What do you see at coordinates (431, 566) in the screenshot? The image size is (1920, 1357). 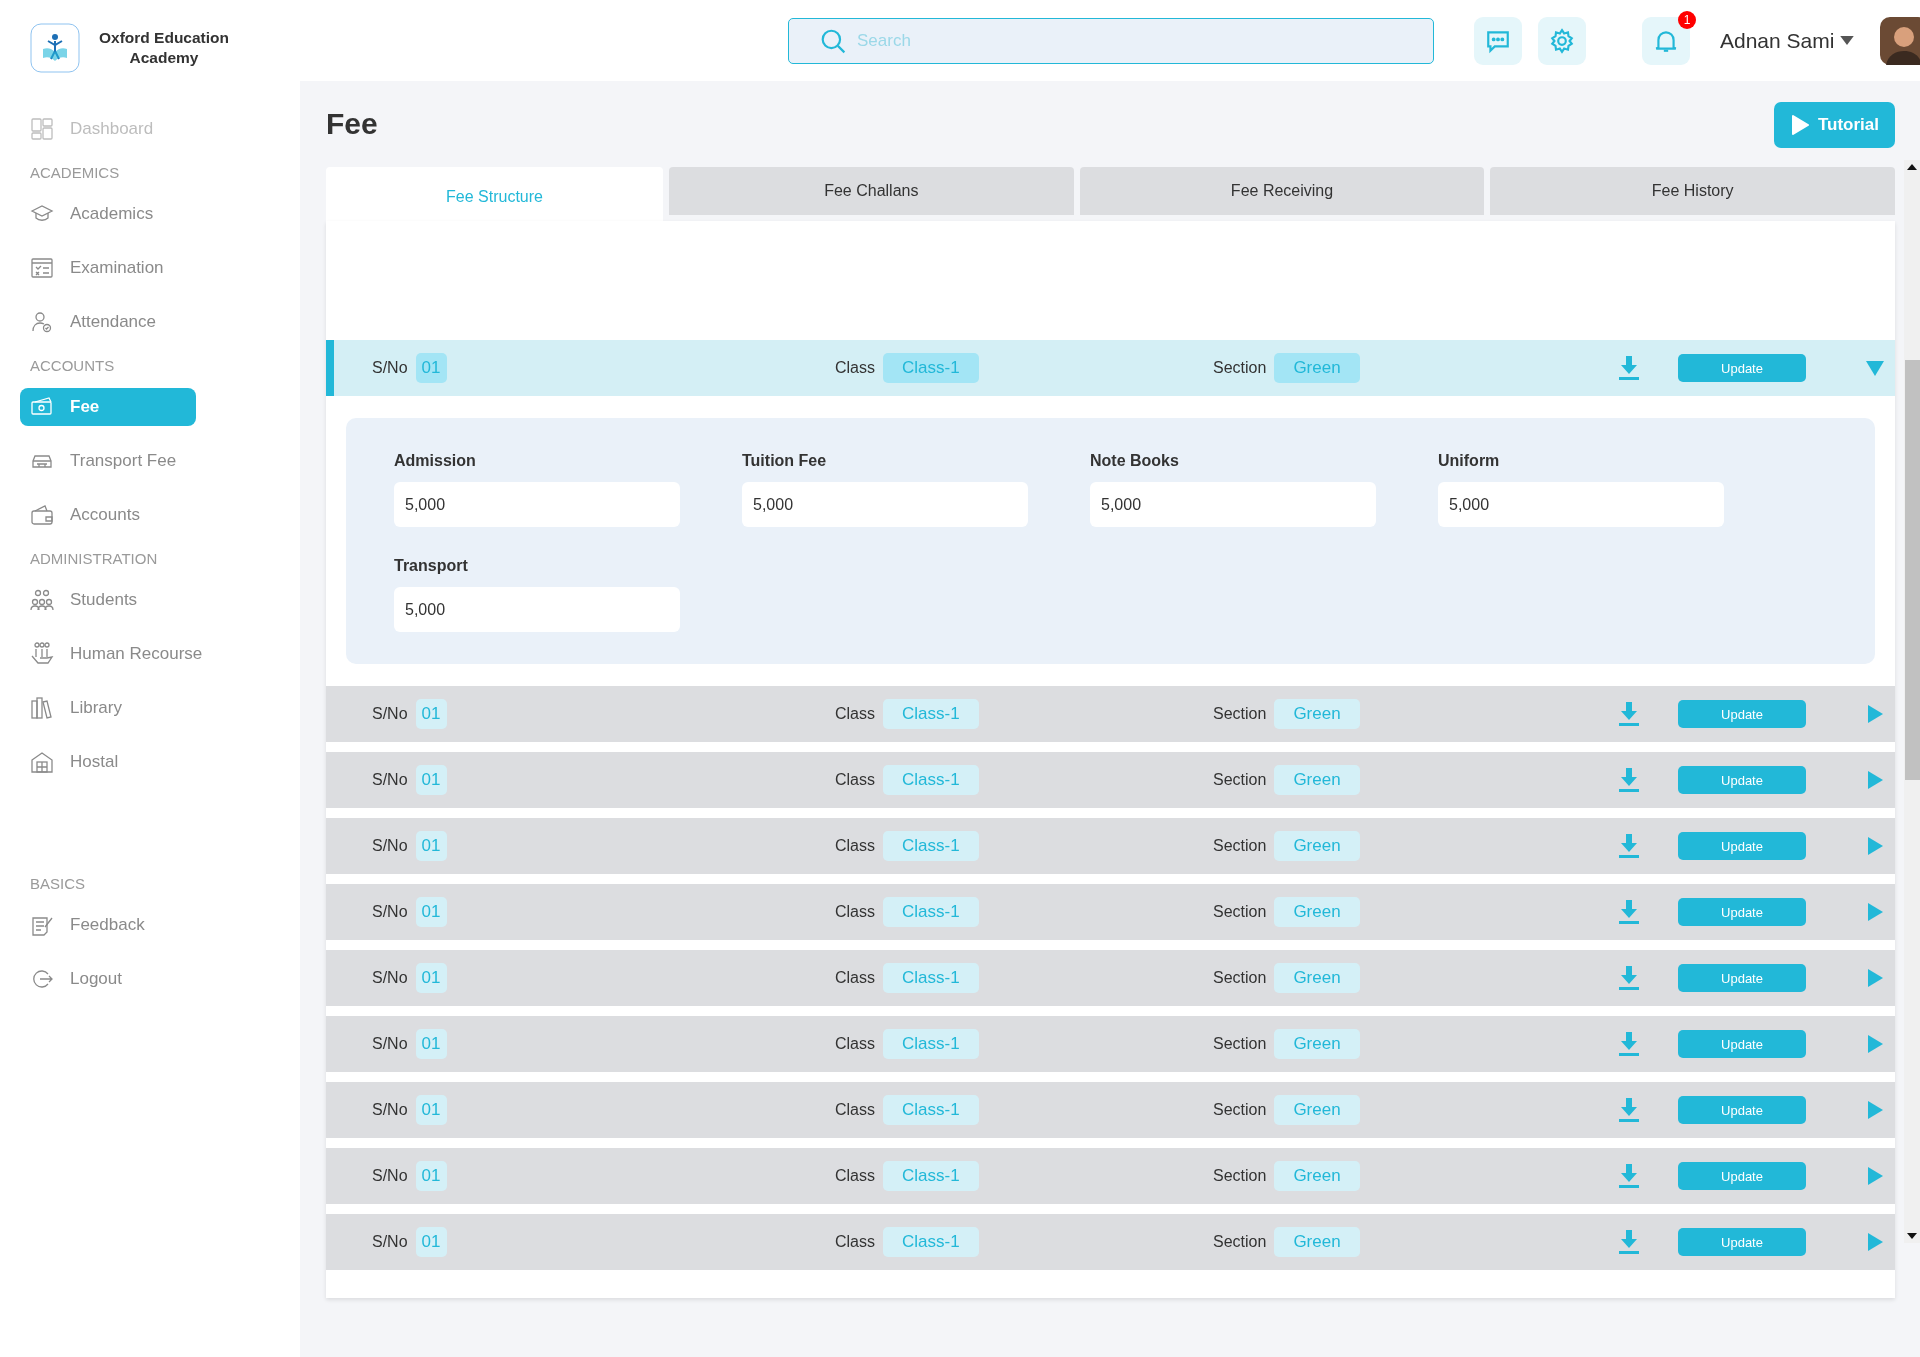 I see `field-label: Transport` at bounding box center [431, 566].